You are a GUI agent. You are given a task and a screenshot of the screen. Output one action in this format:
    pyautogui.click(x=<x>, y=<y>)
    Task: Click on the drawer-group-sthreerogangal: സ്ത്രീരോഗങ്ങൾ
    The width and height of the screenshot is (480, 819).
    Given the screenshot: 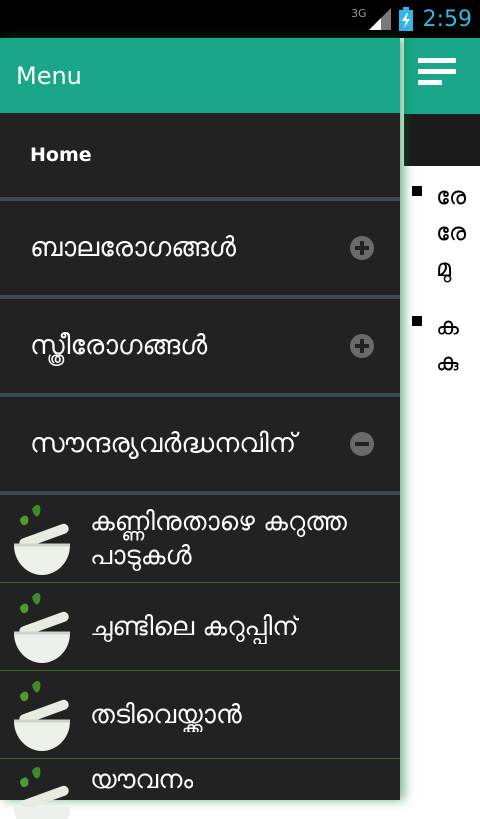 What is the action you would take?
    pyautogui.click(x=200, y=348)
    